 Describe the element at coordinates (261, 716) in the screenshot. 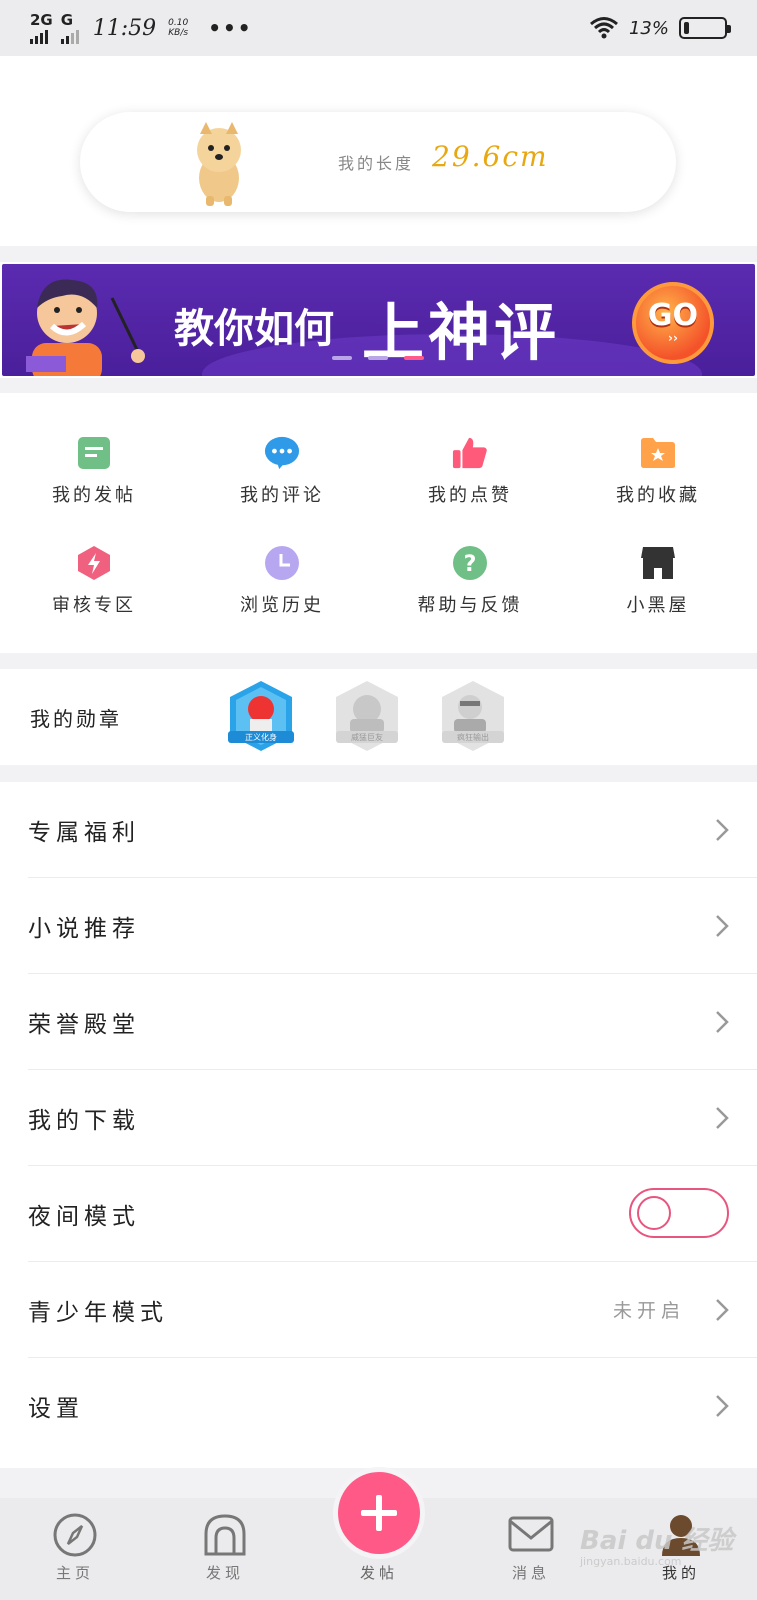

I see `medal-justice-icon: 正义化身` at that location.